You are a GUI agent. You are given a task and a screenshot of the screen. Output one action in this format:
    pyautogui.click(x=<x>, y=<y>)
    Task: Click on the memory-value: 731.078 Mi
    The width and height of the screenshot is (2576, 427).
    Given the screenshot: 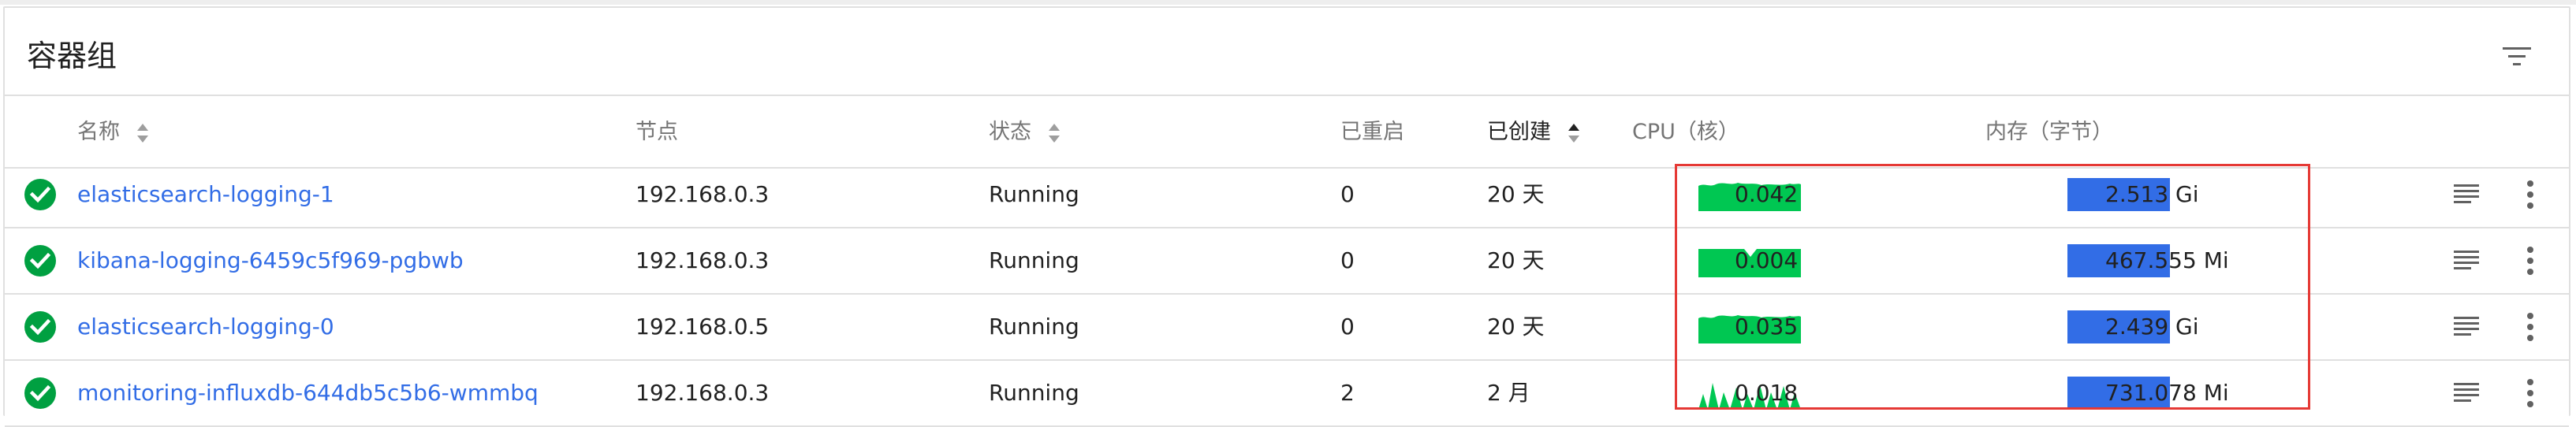 What is the action you would take?
    pyautogui.click(x=2167, y=393)
    